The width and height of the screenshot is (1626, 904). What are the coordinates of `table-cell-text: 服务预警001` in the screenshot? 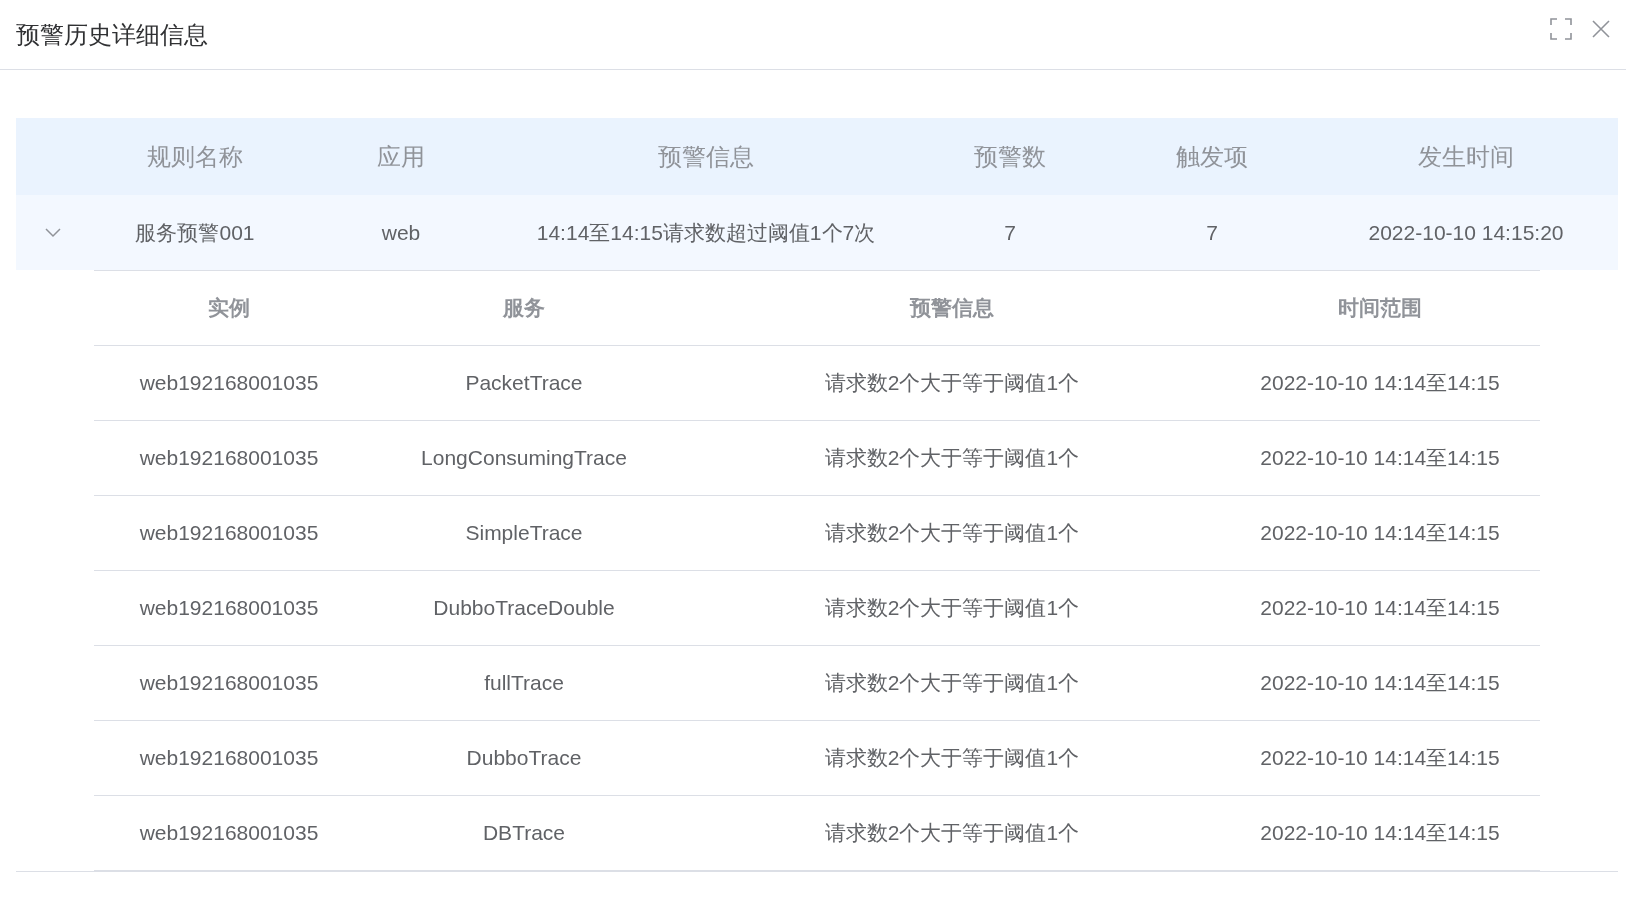 It's located at (195, 232).